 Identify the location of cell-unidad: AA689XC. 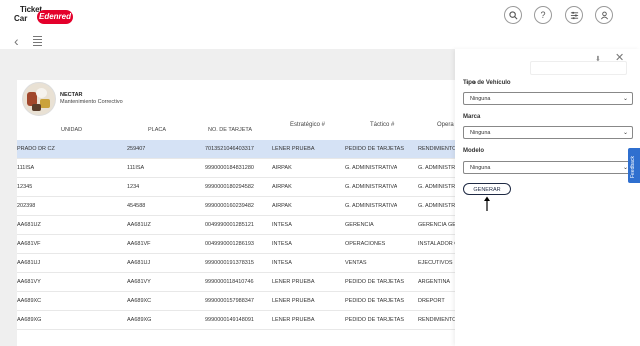
(29, 301).